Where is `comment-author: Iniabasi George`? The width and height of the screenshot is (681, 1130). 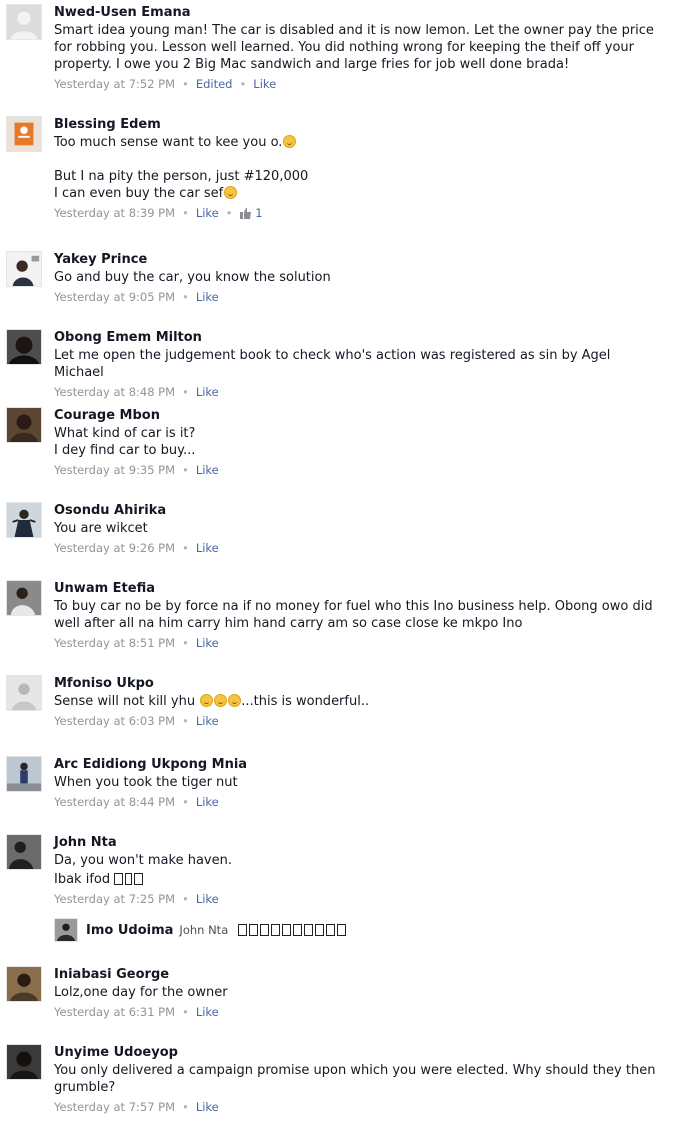
comment-author: Iniabasi George is located at coordinates (359, 975).